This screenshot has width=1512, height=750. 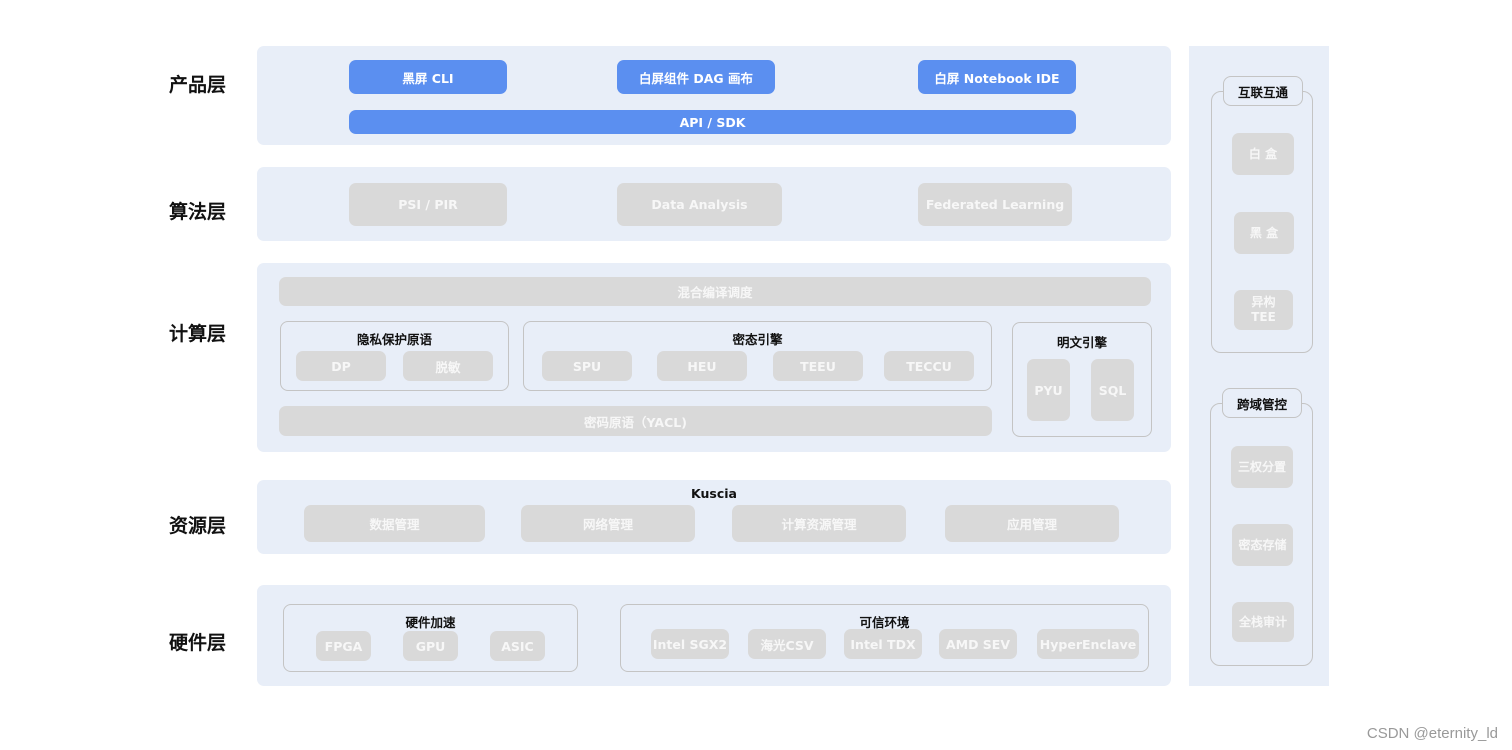 I want to click on hw-gpu: GPU, so click(x=430, y=646).